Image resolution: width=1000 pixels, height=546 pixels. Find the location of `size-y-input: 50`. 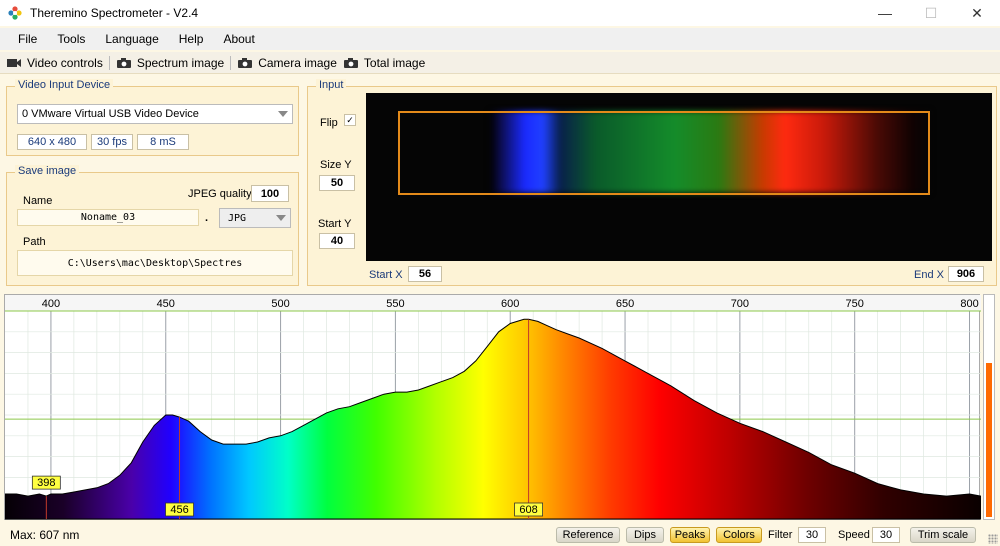

size-y-input: 50 is located at coordinates (337, 183).